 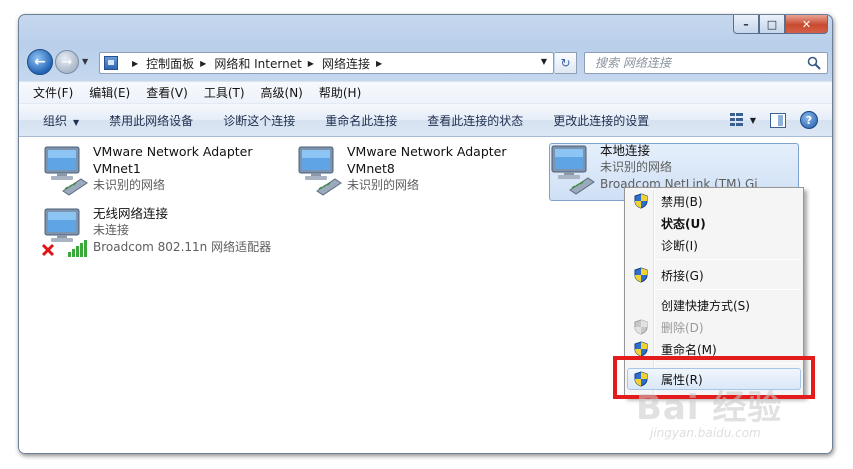 I want to click on navigation-row: ← → ▼ ▶ 控制面板 ▶ 网络和 Internet ▶ 网络连接 ▶ ▼ ↻, so click(x=425, y=62).